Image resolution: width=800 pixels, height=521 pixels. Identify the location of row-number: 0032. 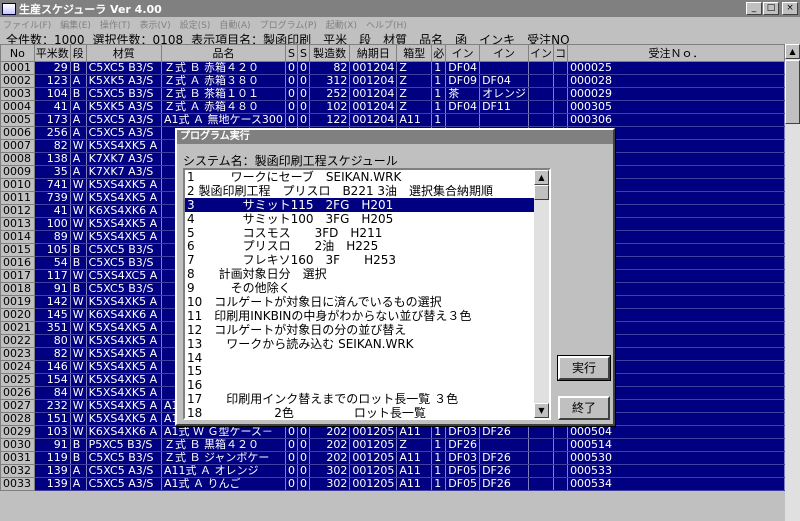
(17, 471).